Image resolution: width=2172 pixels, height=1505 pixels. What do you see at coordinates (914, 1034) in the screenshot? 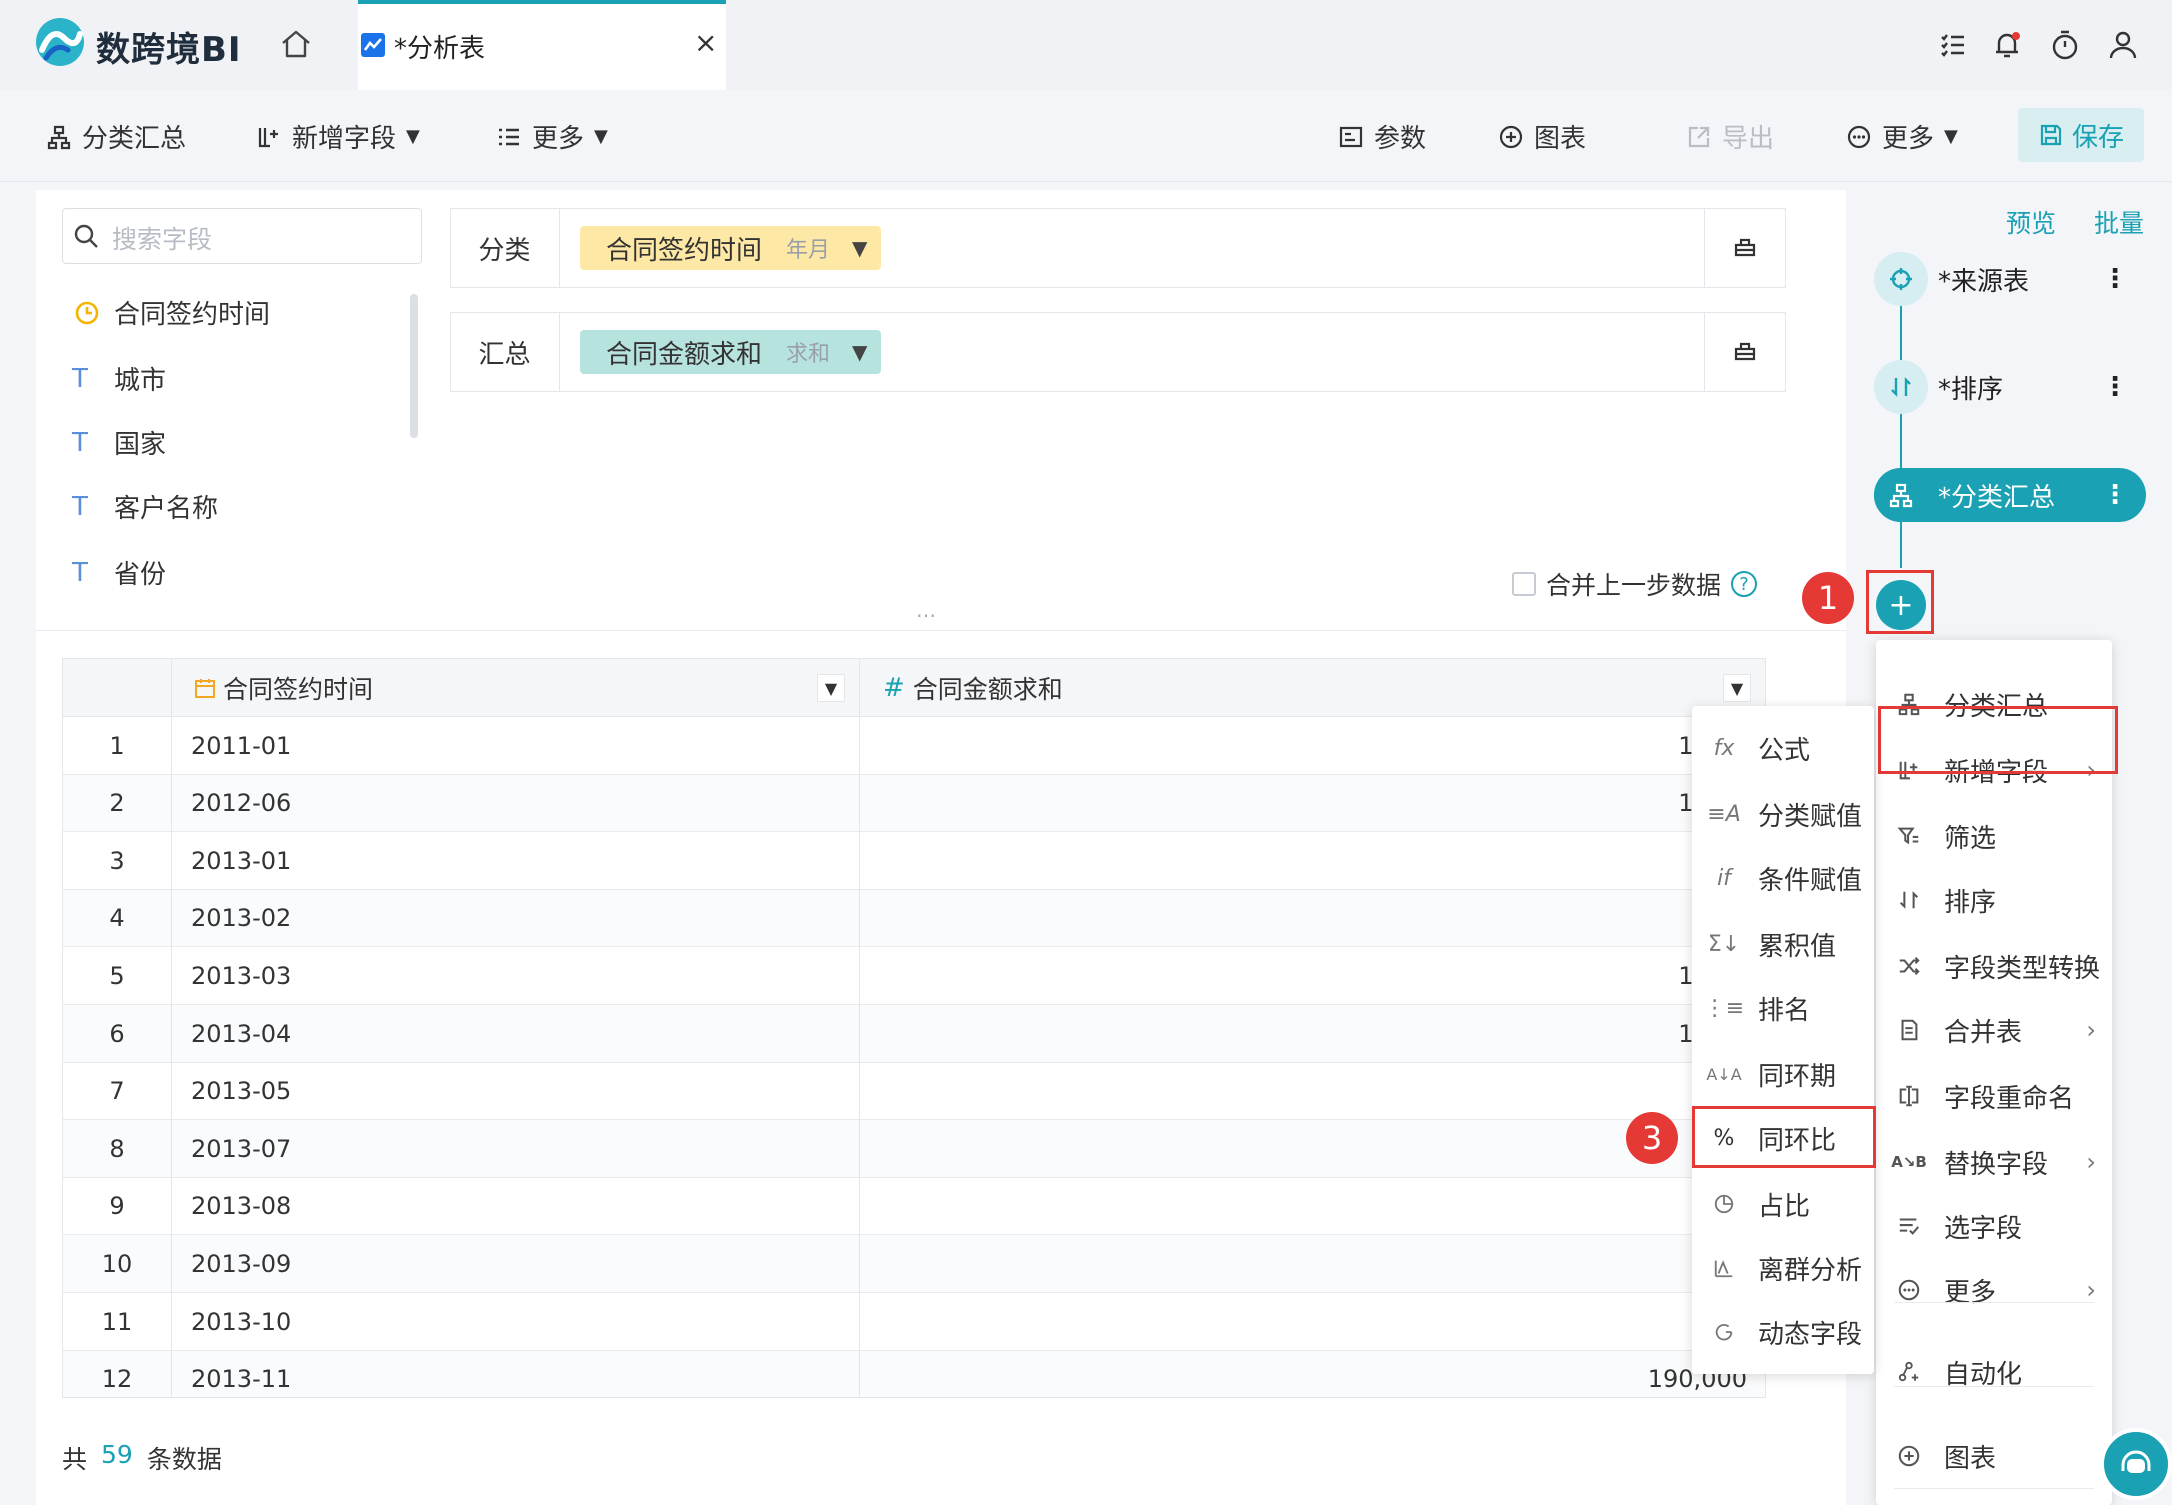
I see `table-row: 62013-041,000` at bounding box center [914, 1034].